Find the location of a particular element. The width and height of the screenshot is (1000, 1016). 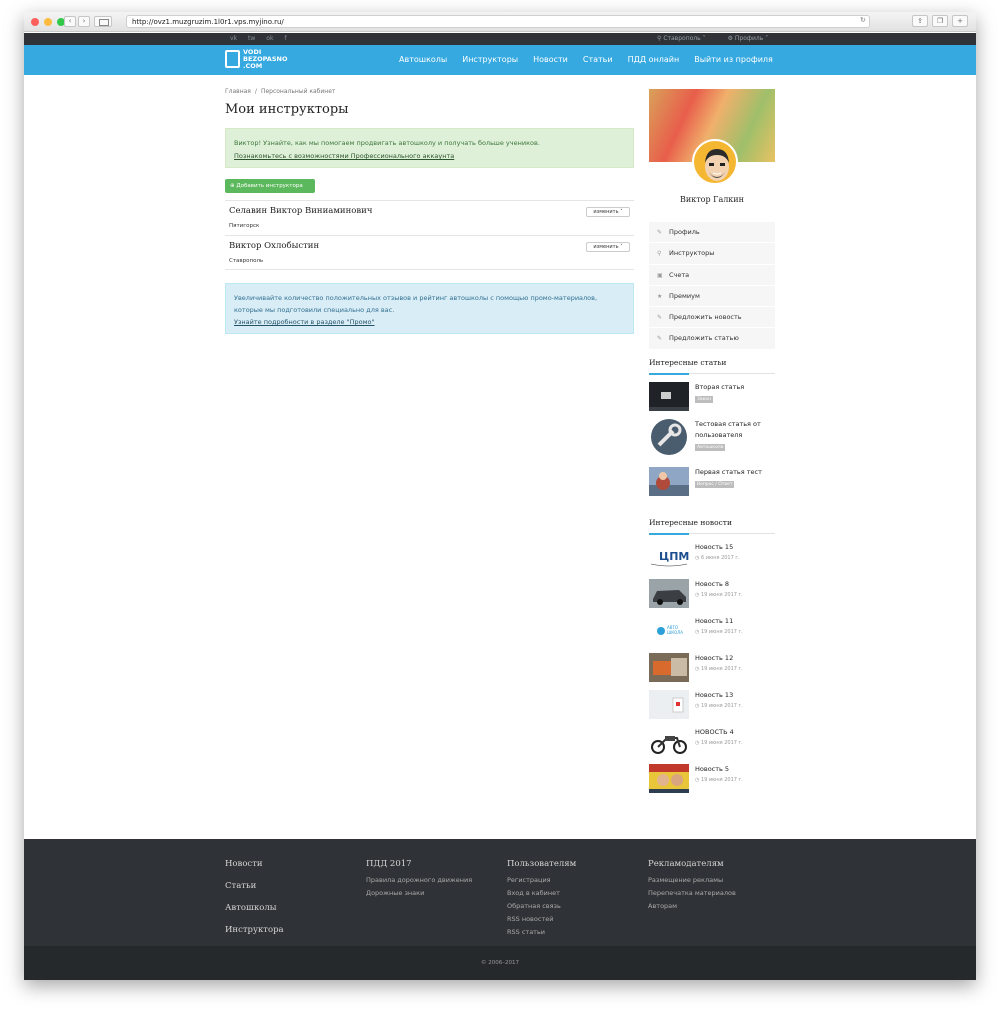

city-selector: ⚲ Ставрополь ˅ is located at coordinates (681, 38).